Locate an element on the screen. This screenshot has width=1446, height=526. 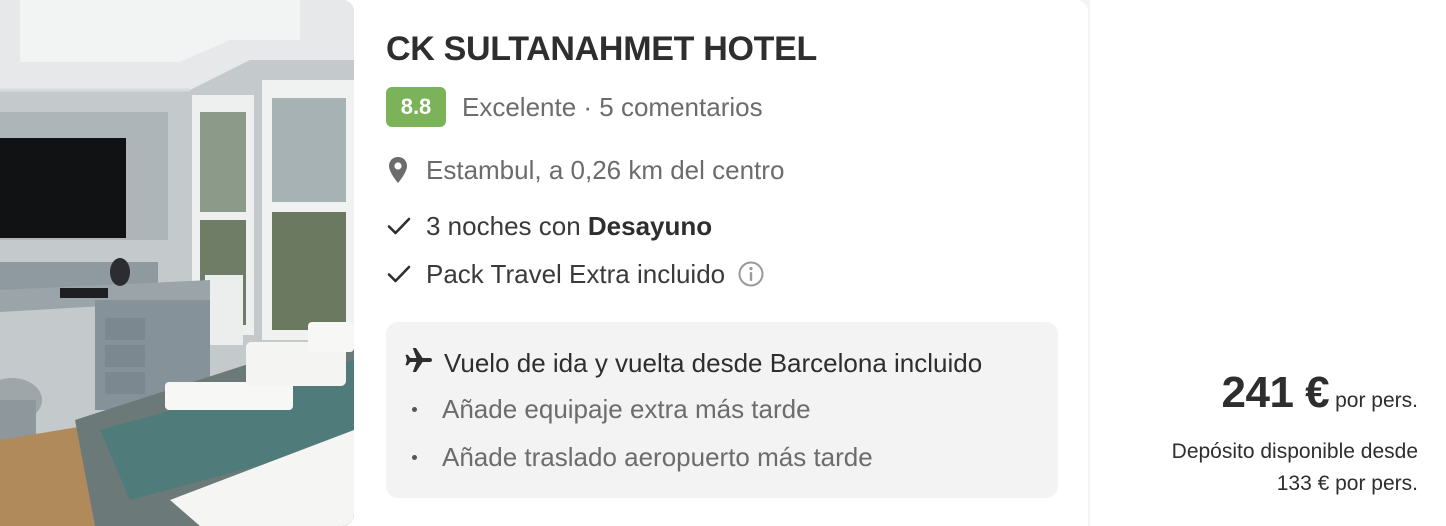
score-badge: 8.8 is located at coordinates (416, 107).